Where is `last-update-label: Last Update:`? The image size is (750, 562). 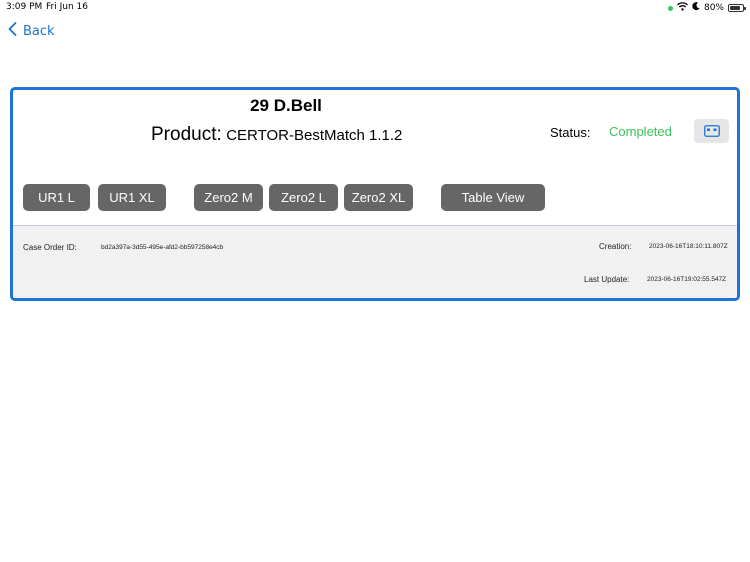
last-update-label: Last Update: is located at coordinates (607, 279).